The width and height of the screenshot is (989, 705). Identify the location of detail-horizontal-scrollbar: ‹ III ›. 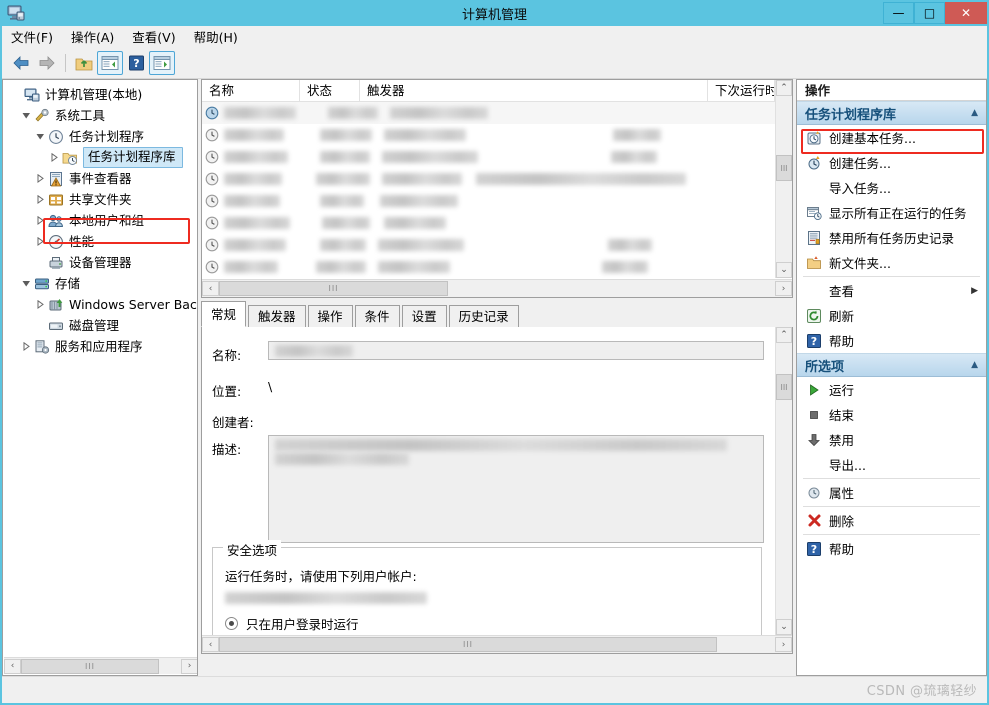
(497, 644).